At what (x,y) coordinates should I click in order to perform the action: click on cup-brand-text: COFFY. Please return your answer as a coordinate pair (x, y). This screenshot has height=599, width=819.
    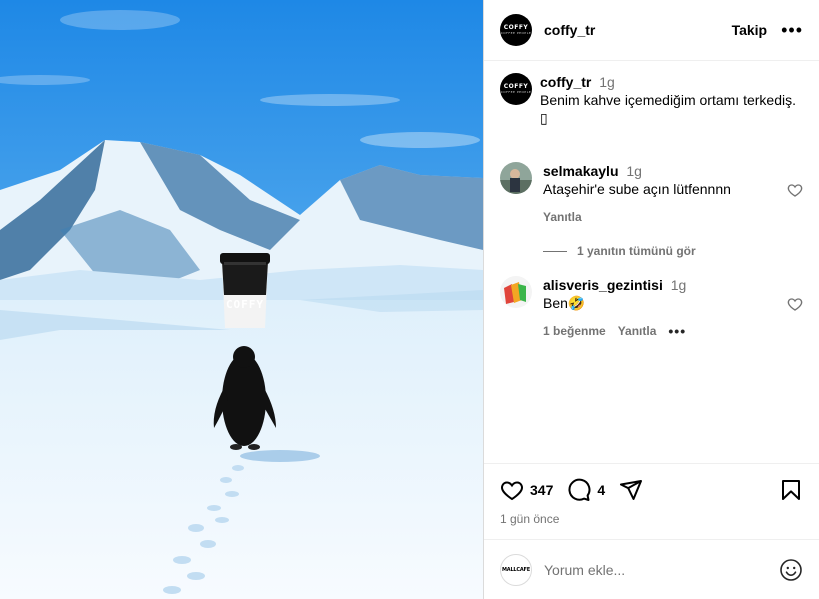
    Looking at the image, I should click on (245, 304).